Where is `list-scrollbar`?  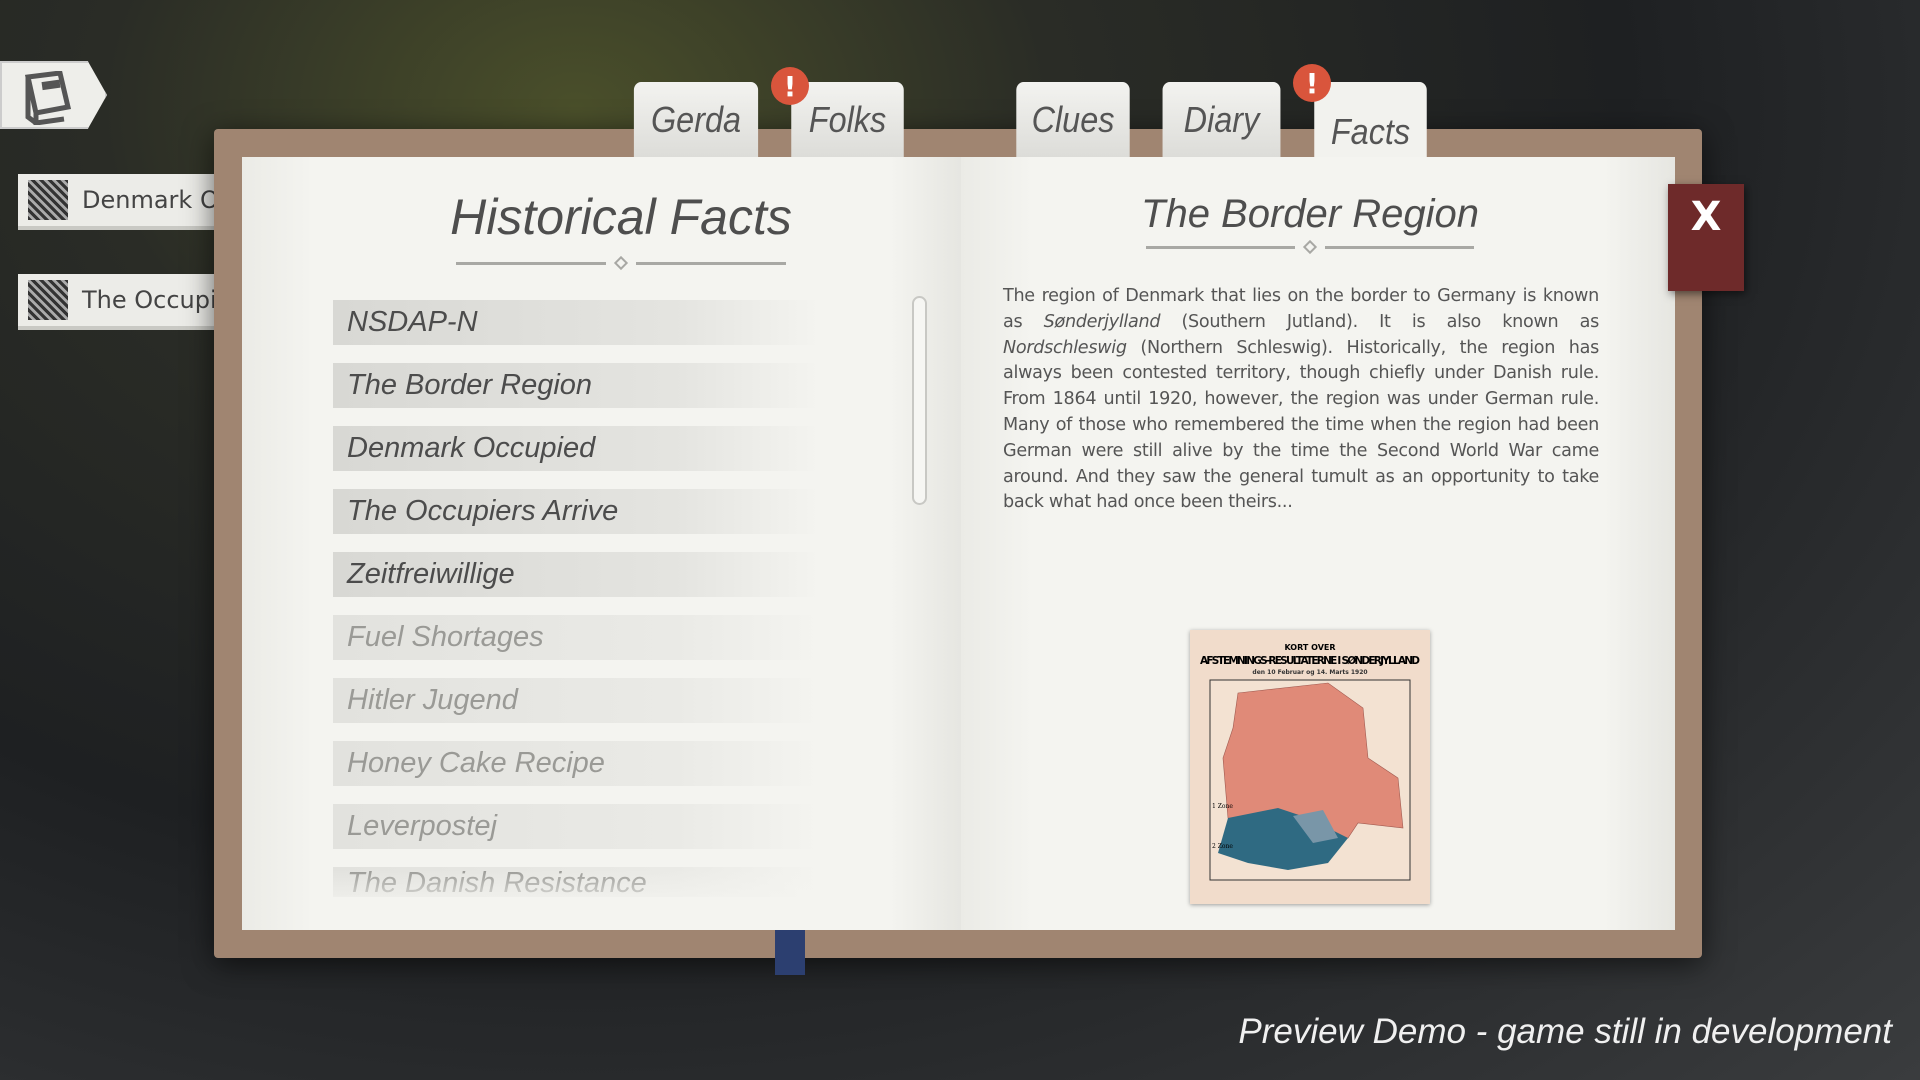 list-scrollbar is located at coordinates (919, 400).